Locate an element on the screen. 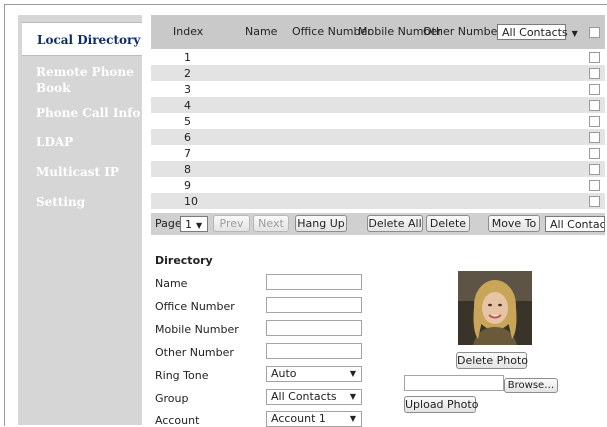 The width and height of the screenshot is (607, 427). table-row: 4 is located at coordinates (378, 105).